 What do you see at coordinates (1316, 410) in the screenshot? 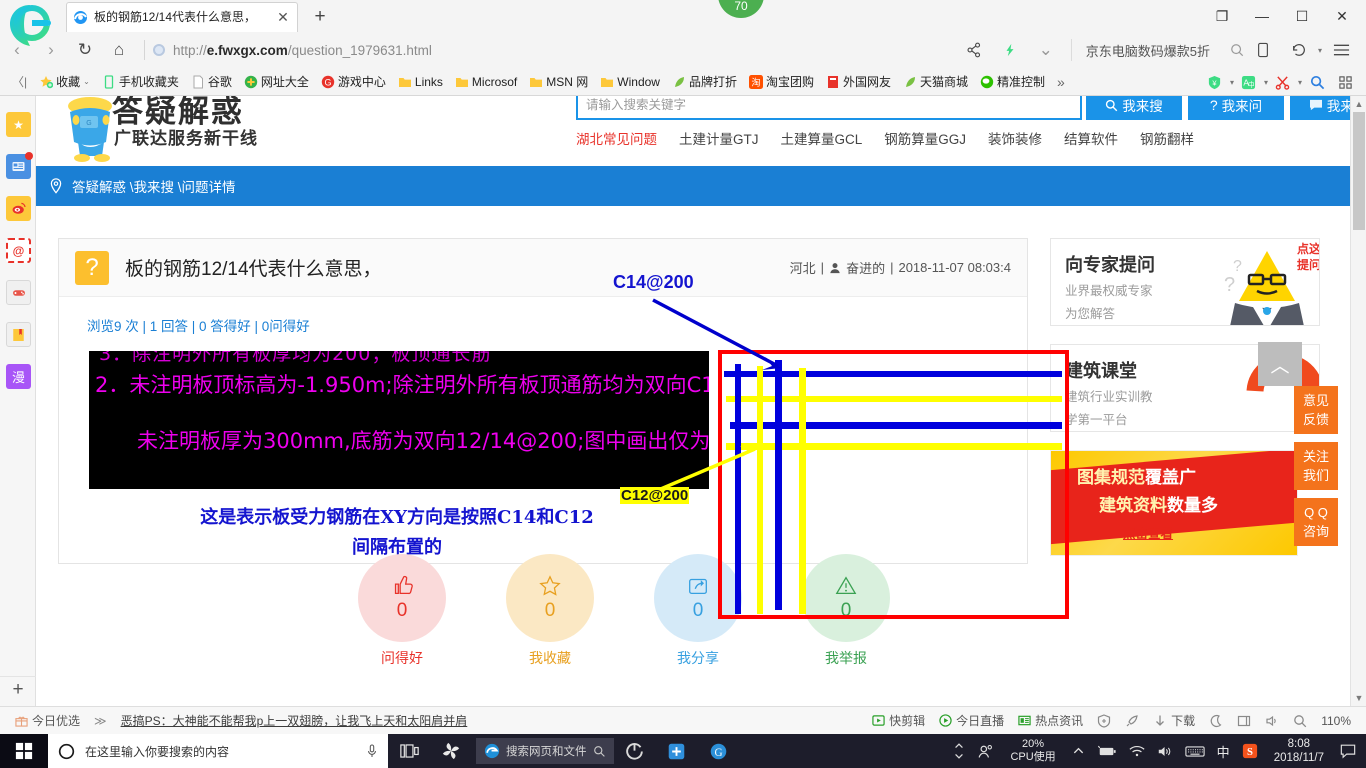
I see `sidebar-tab-feedback: 意见 反馈` at bounding box center [1316, 410].